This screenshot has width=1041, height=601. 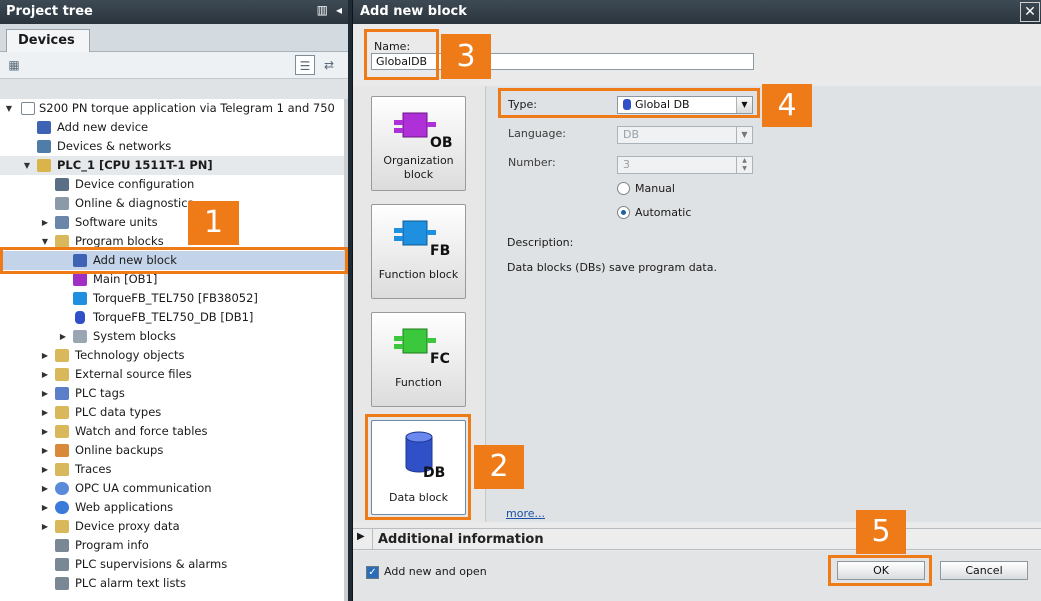 I want to click on tab-devices: Devices, so click(x=48, y=41).